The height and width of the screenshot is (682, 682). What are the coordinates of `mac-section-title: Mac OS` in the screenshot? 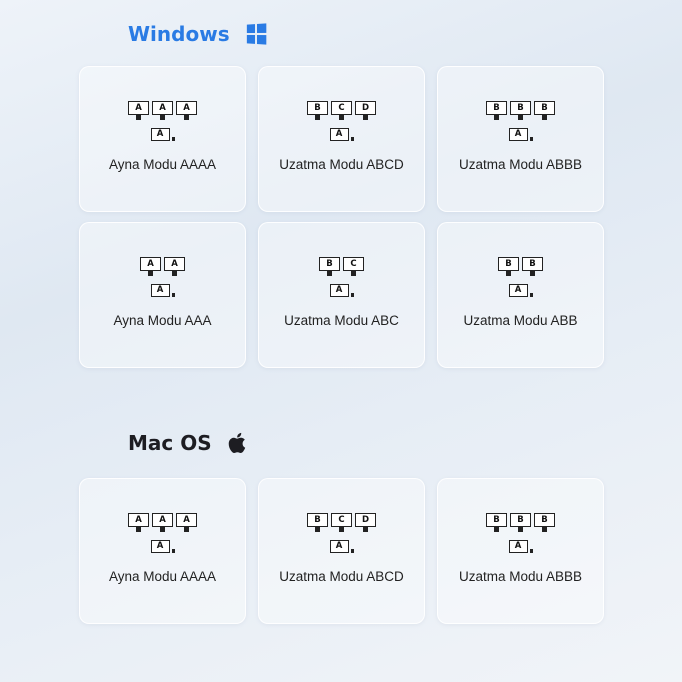 It's located at (188, 443).